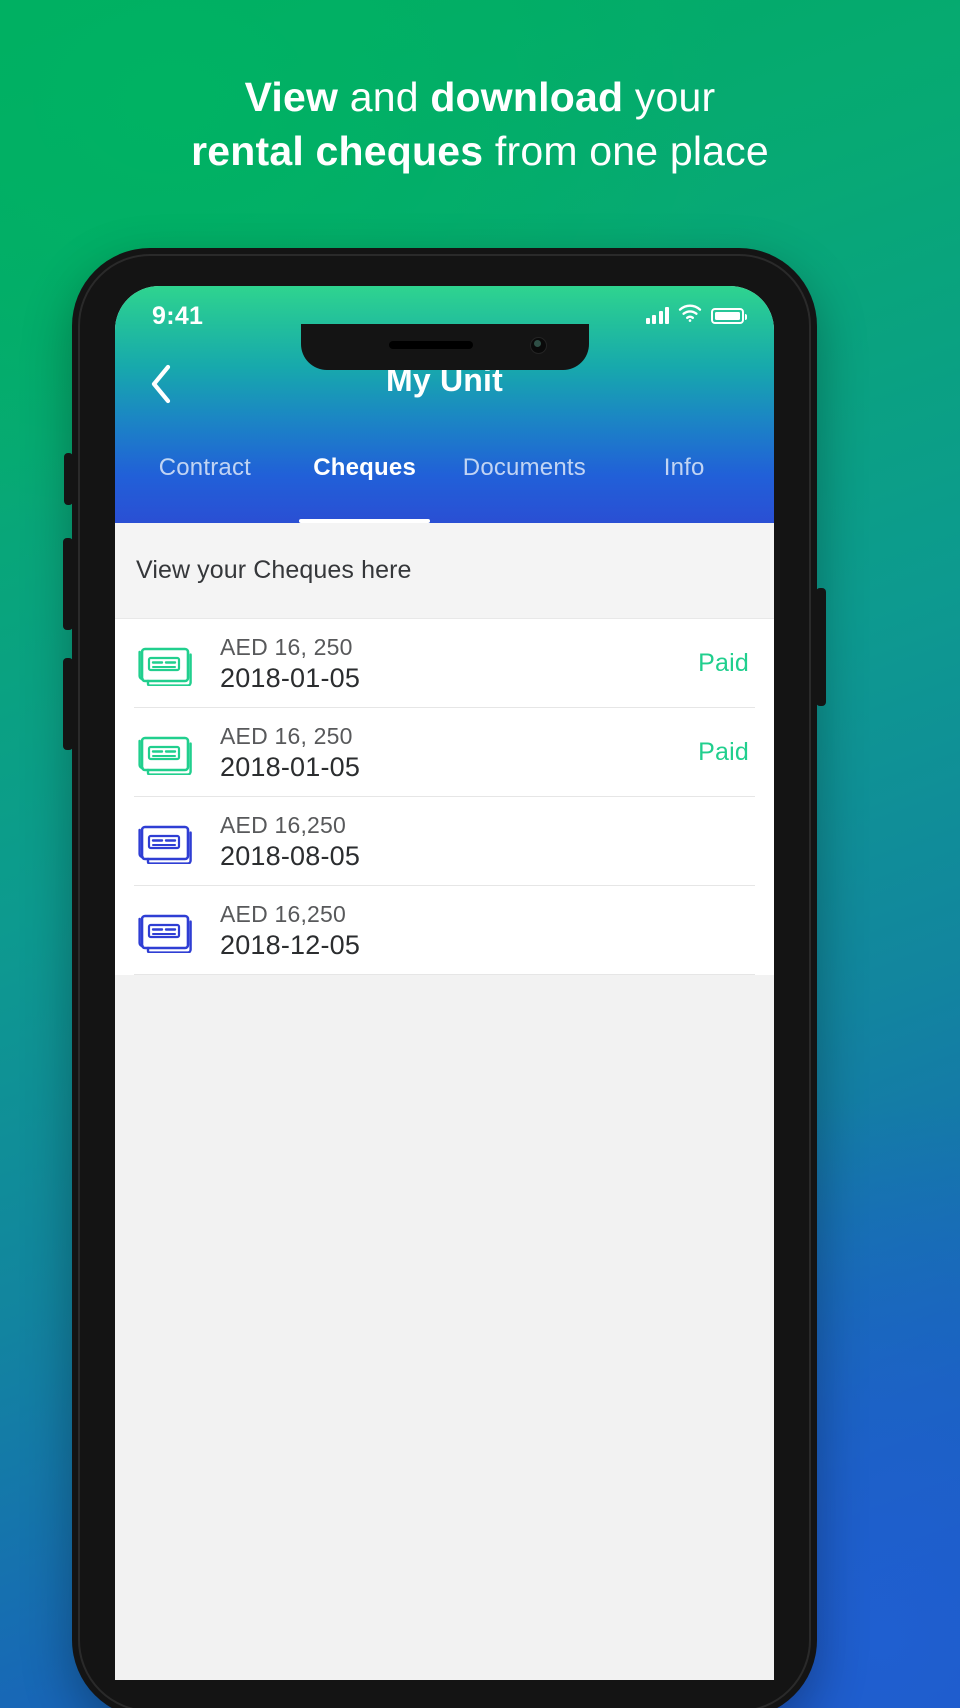  I want to click on section-header: View your Cheques here, so click(444, 571).